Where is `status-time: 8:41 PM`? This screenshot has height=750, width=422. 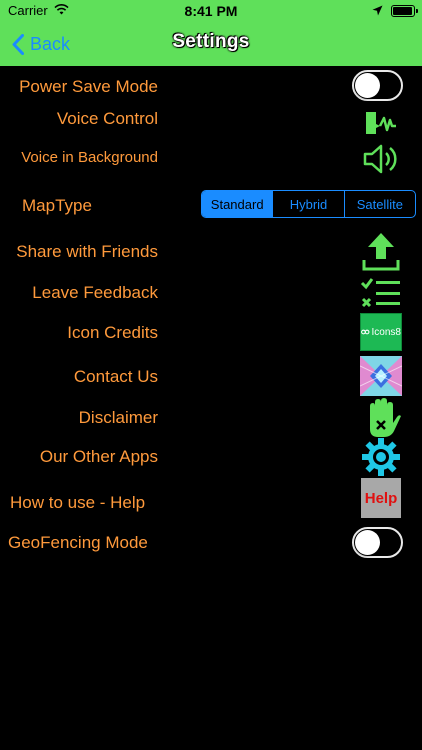
status-time: 8:41 PM is located at coordinates (211, 11).